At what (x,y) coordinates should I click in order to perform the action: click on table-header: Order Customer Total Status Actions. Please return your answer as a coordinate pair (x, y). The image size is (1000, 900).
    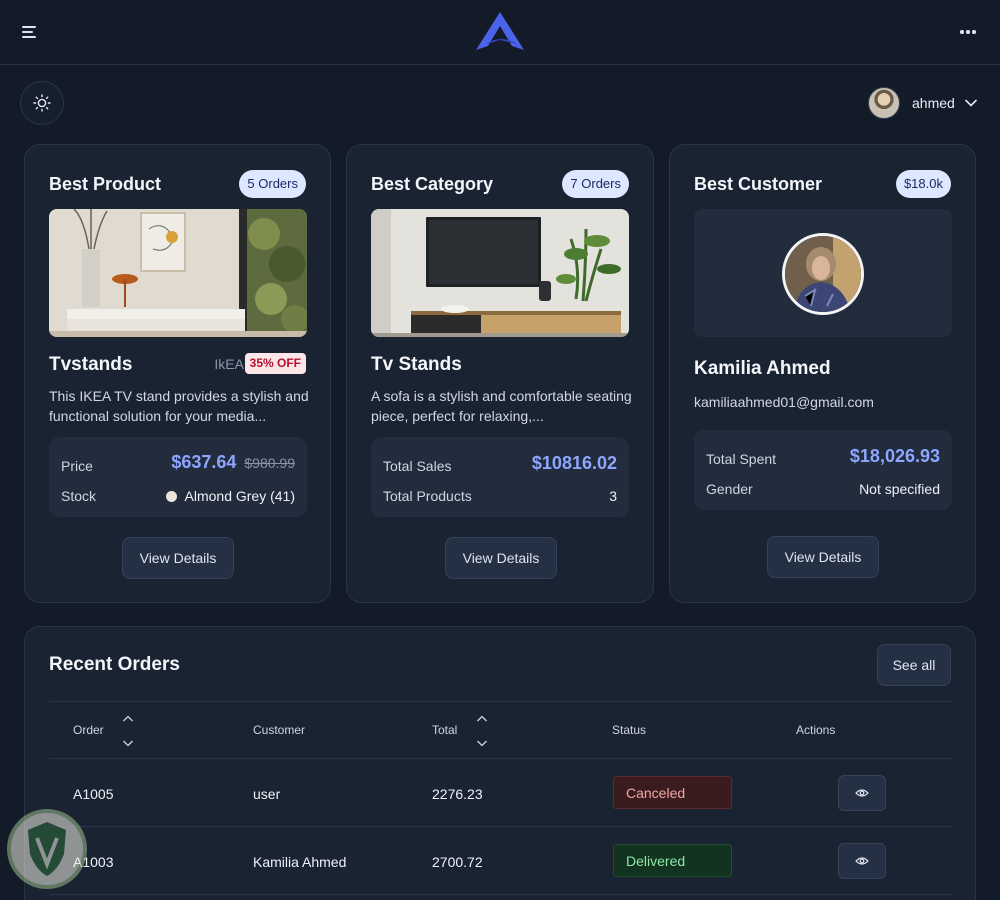
    Looking at the image, I should click on (501, 730).